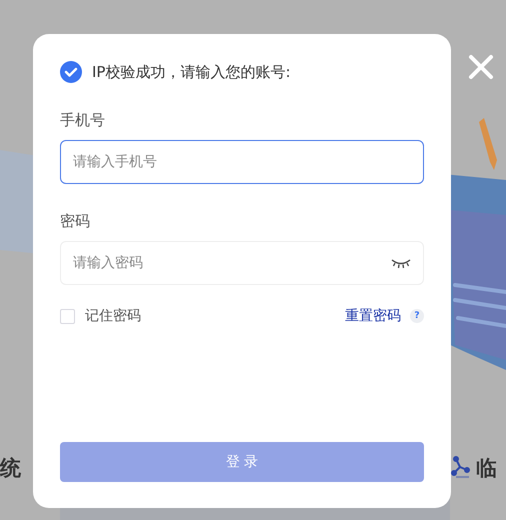 The height and width of the screenshot is (520, 506). What do you see at coordinates (10, 468) in the screenshot?
I see `feature-label: 统` at bounding box center [10, 468].